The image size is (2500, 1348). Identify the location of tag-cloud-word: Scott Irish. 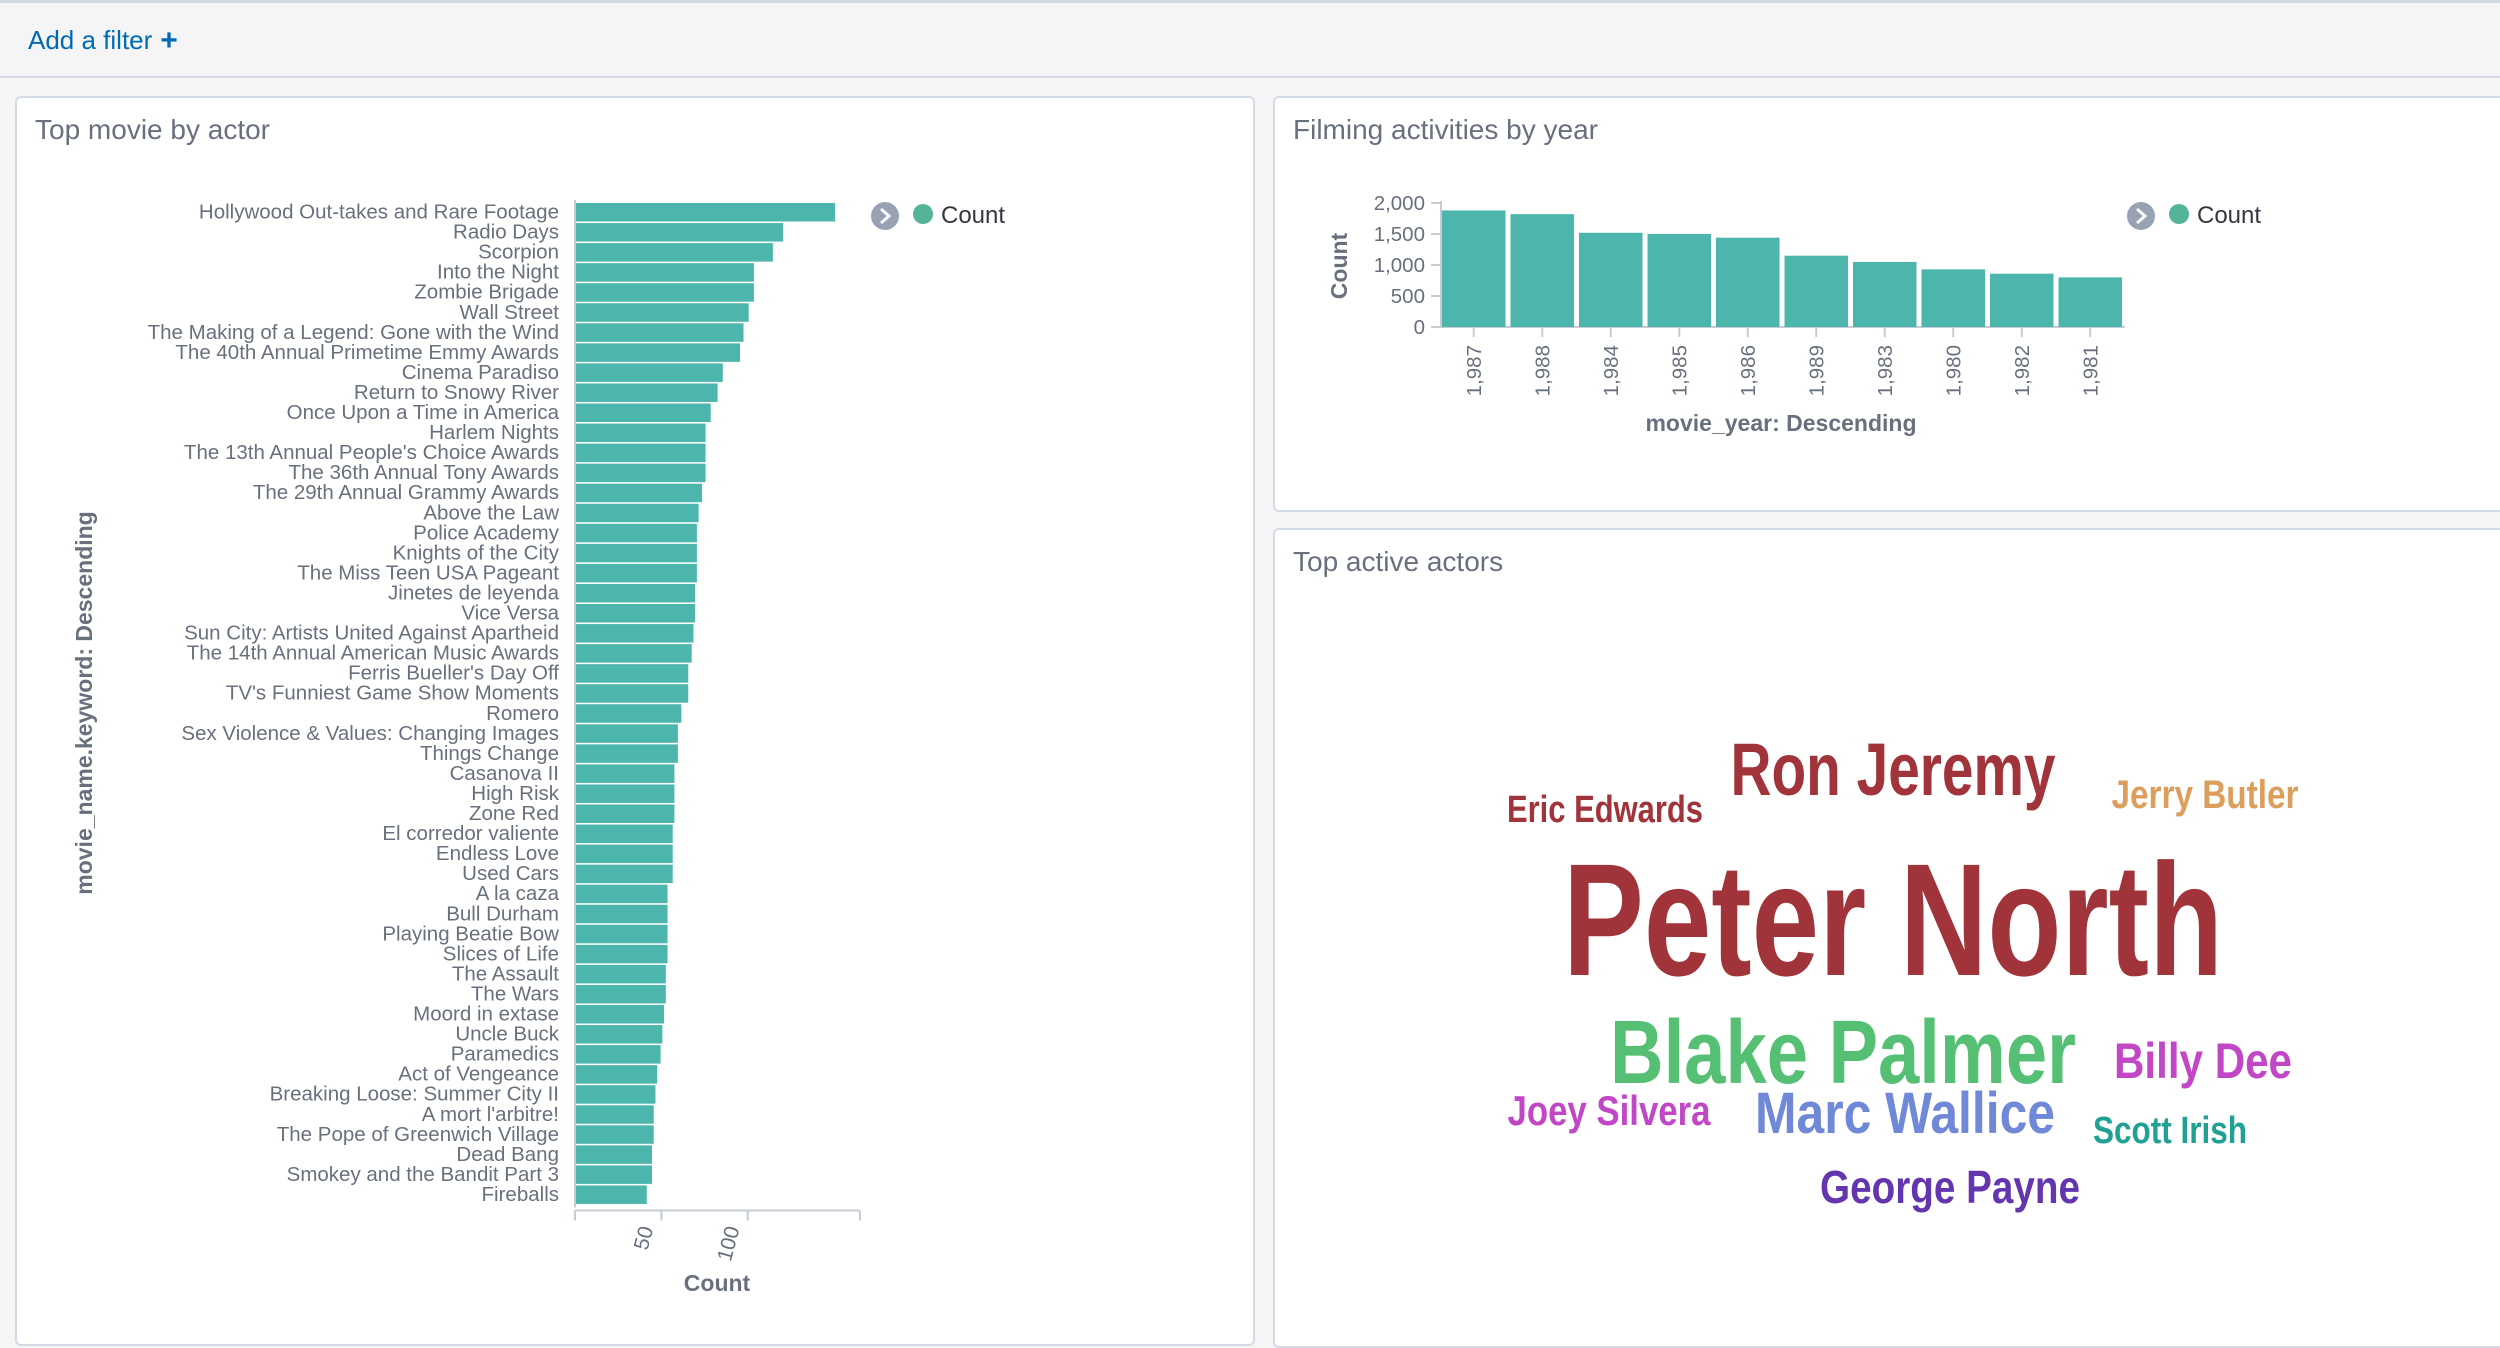
(2170, 1131).